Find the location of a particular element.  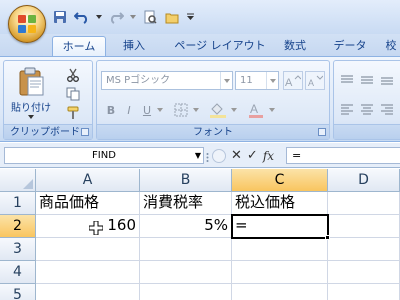

cell-d5 is located at coordinates (364, 292).